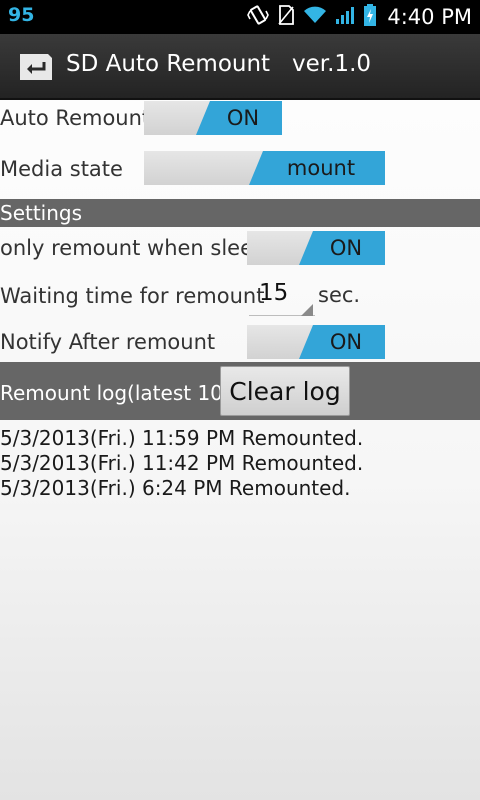 The width and height of the screenshot is (480, 800). What do you see at coordinates (315, 17) in the screenshot?
I see `wifi-icon` at bounding box center [315, 17].